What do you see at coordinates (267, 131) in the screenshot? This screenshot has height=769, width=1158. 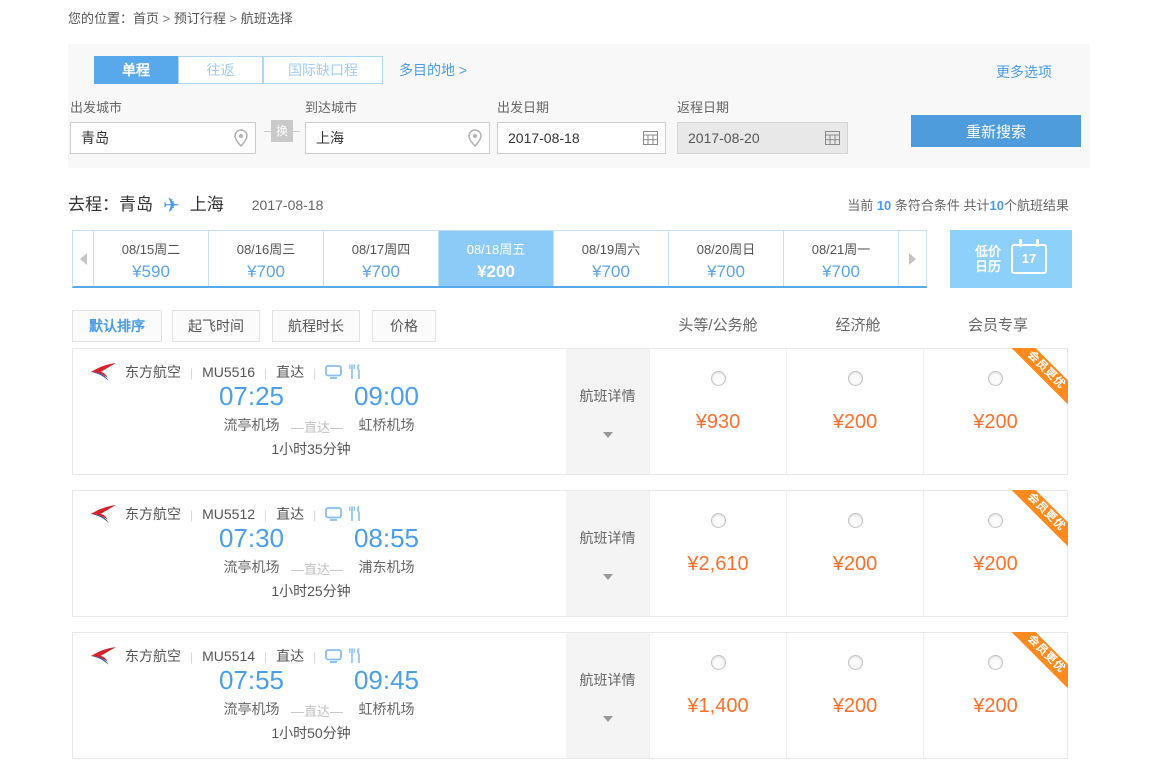 I see `swap-dash-left` at bounding box center [267, 131].